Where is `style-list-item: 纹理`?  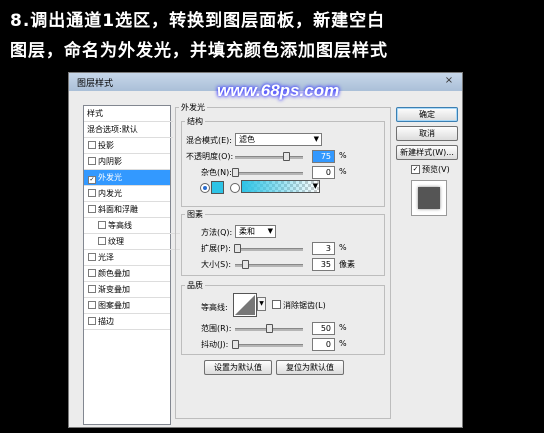
style-list-item: 纹理 is located at coordinates (132, 242).